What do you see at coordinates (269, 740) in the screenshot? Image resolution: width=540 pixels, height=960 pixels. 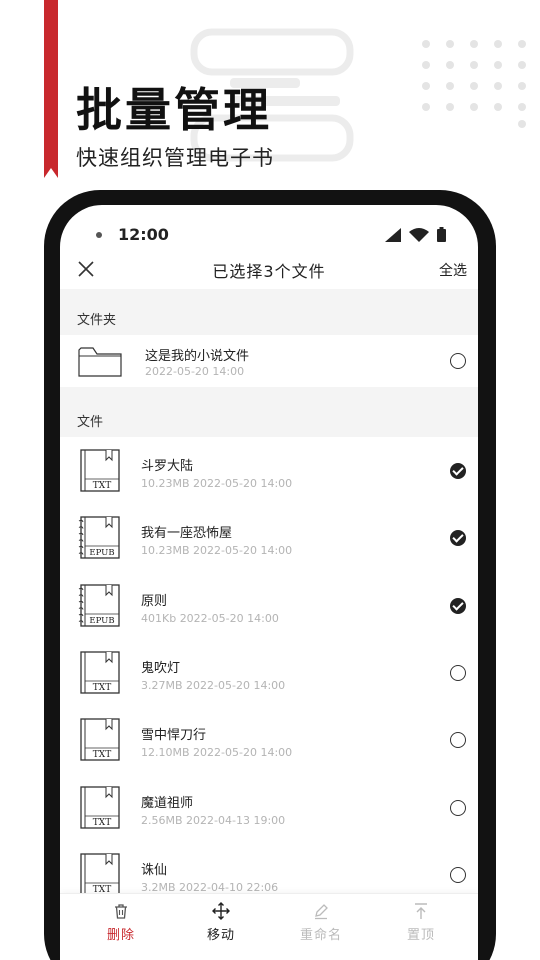 I see `table-row: TXT 雪中悍刀行 12.10MB 2022-05-20 14:00` at bounding box center [269, 740].